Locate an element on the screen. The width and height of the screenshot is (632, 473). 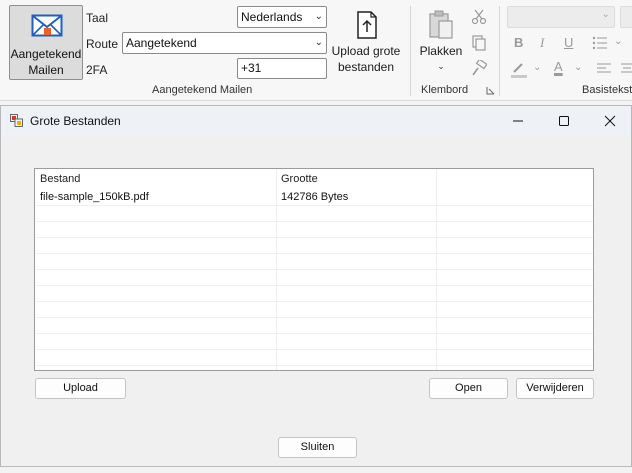
group-label-klembord: Klembord is located at coordinates (445, 90).